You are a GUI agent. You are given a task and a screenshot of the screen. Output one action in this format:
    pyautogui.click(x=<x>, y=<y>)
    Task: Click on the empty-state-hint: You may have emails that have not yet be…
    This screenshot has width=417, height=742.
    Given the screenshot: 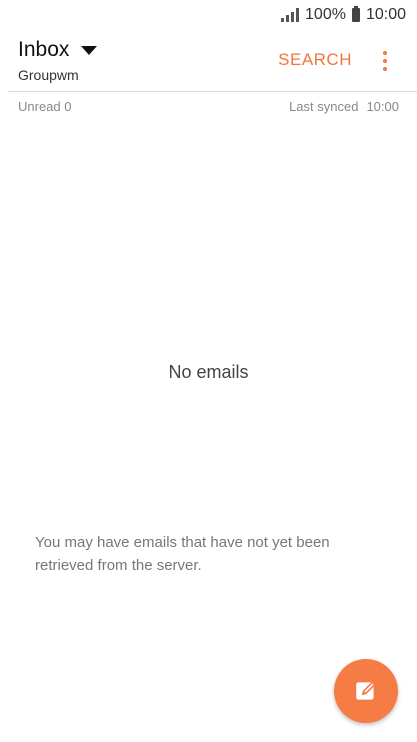 What is the action you would take?
    pyautogui.click(x=182, y=554)
    